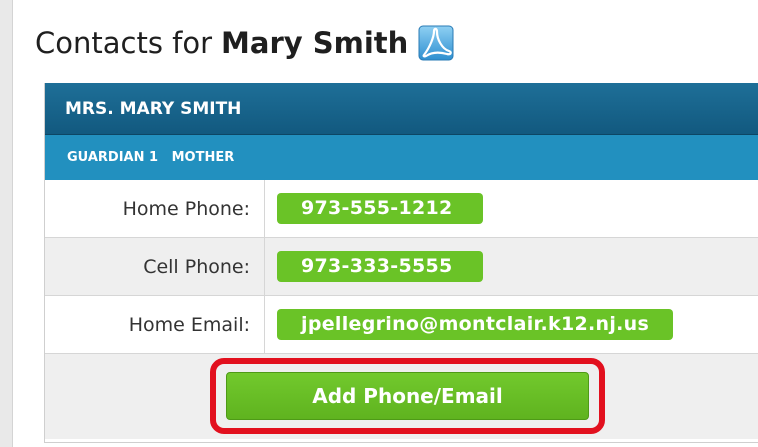  Describe the element at coordinates (124, 43) in the screenshot. I see `page-title-prefix: Contacts for` at that location.